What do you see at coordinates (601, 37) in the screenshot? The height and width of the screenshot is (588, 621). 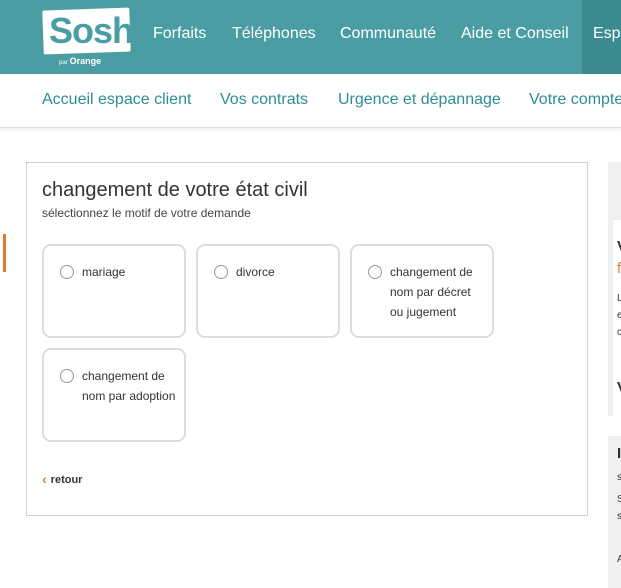 I see `nav-item-espace-client: Esp` at bounding box center [601, 37].